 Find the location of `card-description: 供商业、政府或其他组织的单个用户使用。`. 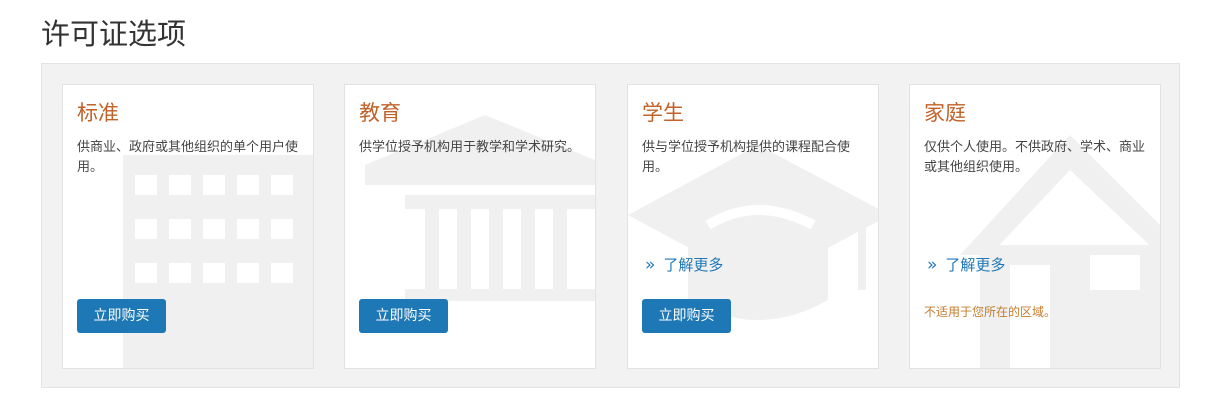

card-description: 供商业、政府或其他组织的单个用户使用。 is located at coordinates (188, 157).